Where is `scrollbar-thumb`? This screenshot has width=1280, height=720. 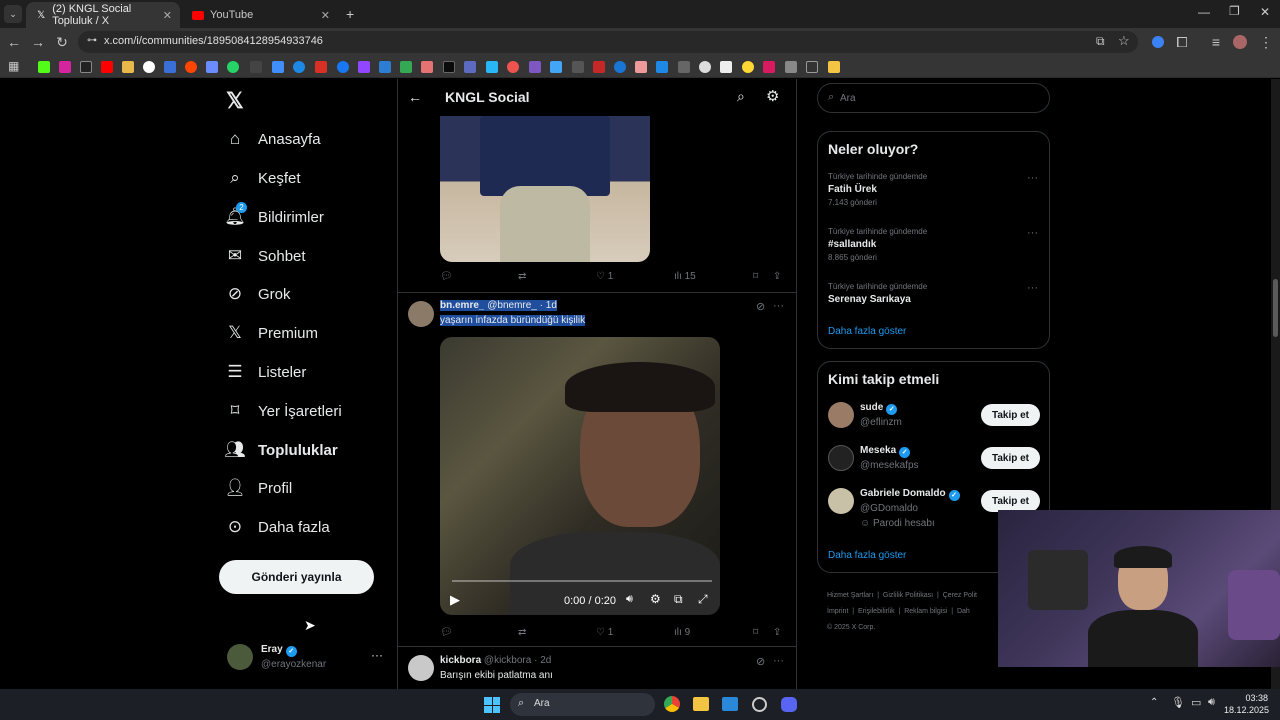 scrollbar-thumb is located at coordinates (1275, 308).